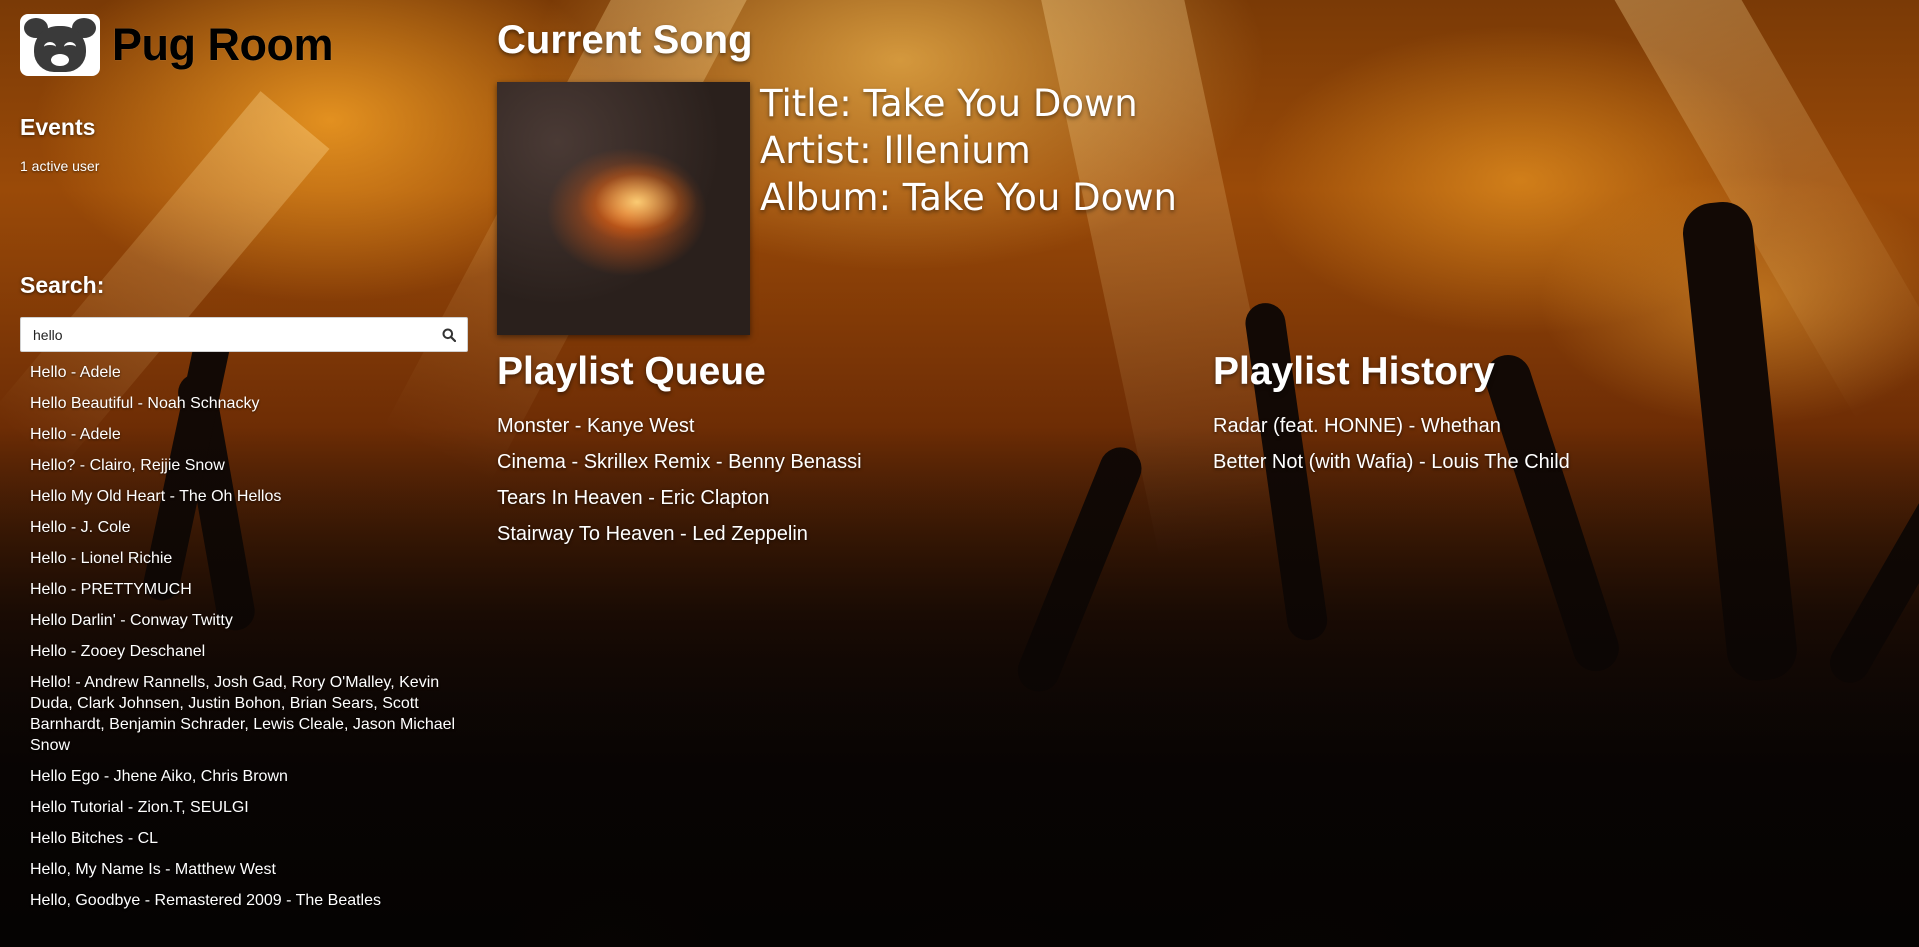 This screenshot has width=1919, height=947. I want to click on search-result-item: Hello, My Name Is - Matthew West, so click(245, 869).